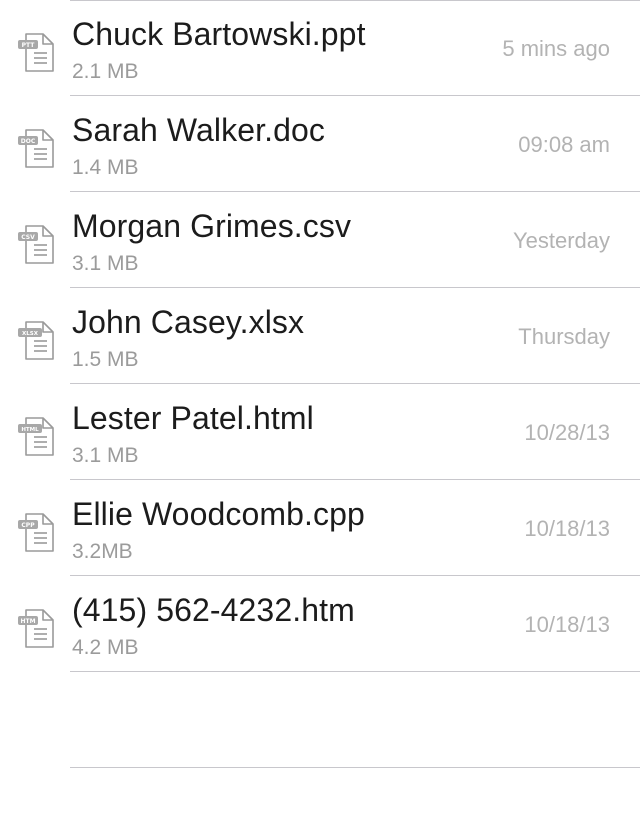 The image size is (640, 838). Describe the element at coordinates (320, 432) in the screenshot. I see `file-row: HTML Lester Patel.html 3.1 MB 10/28/13` at that location.